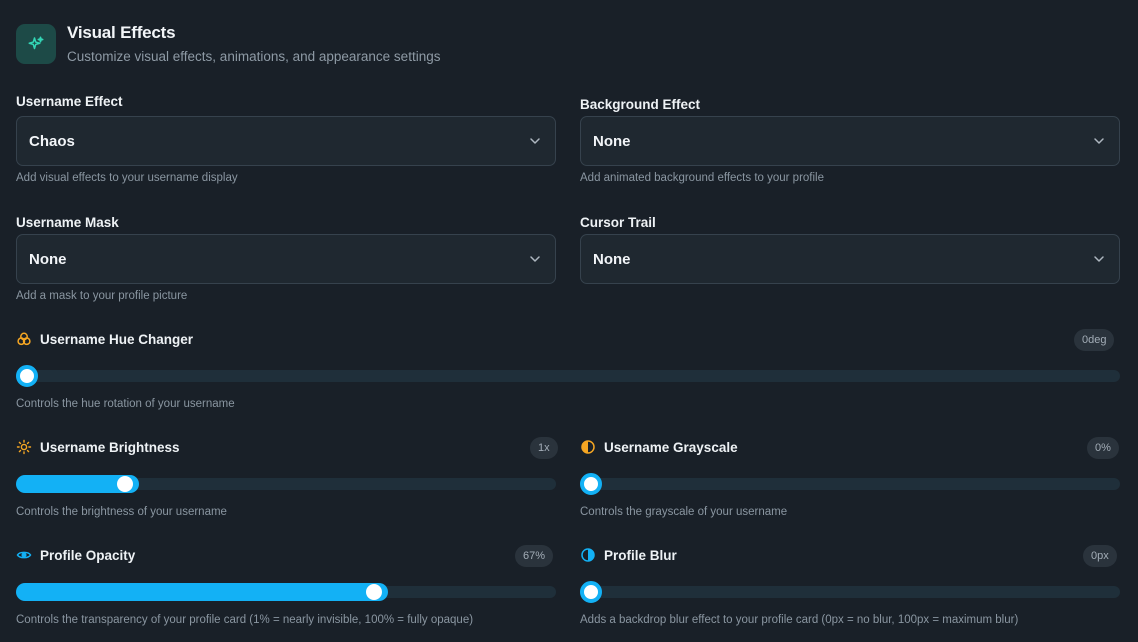  Describe the element at coordinates (544, 448) in the screenshot. I see `brightness-value-badge: 1x` at that location.